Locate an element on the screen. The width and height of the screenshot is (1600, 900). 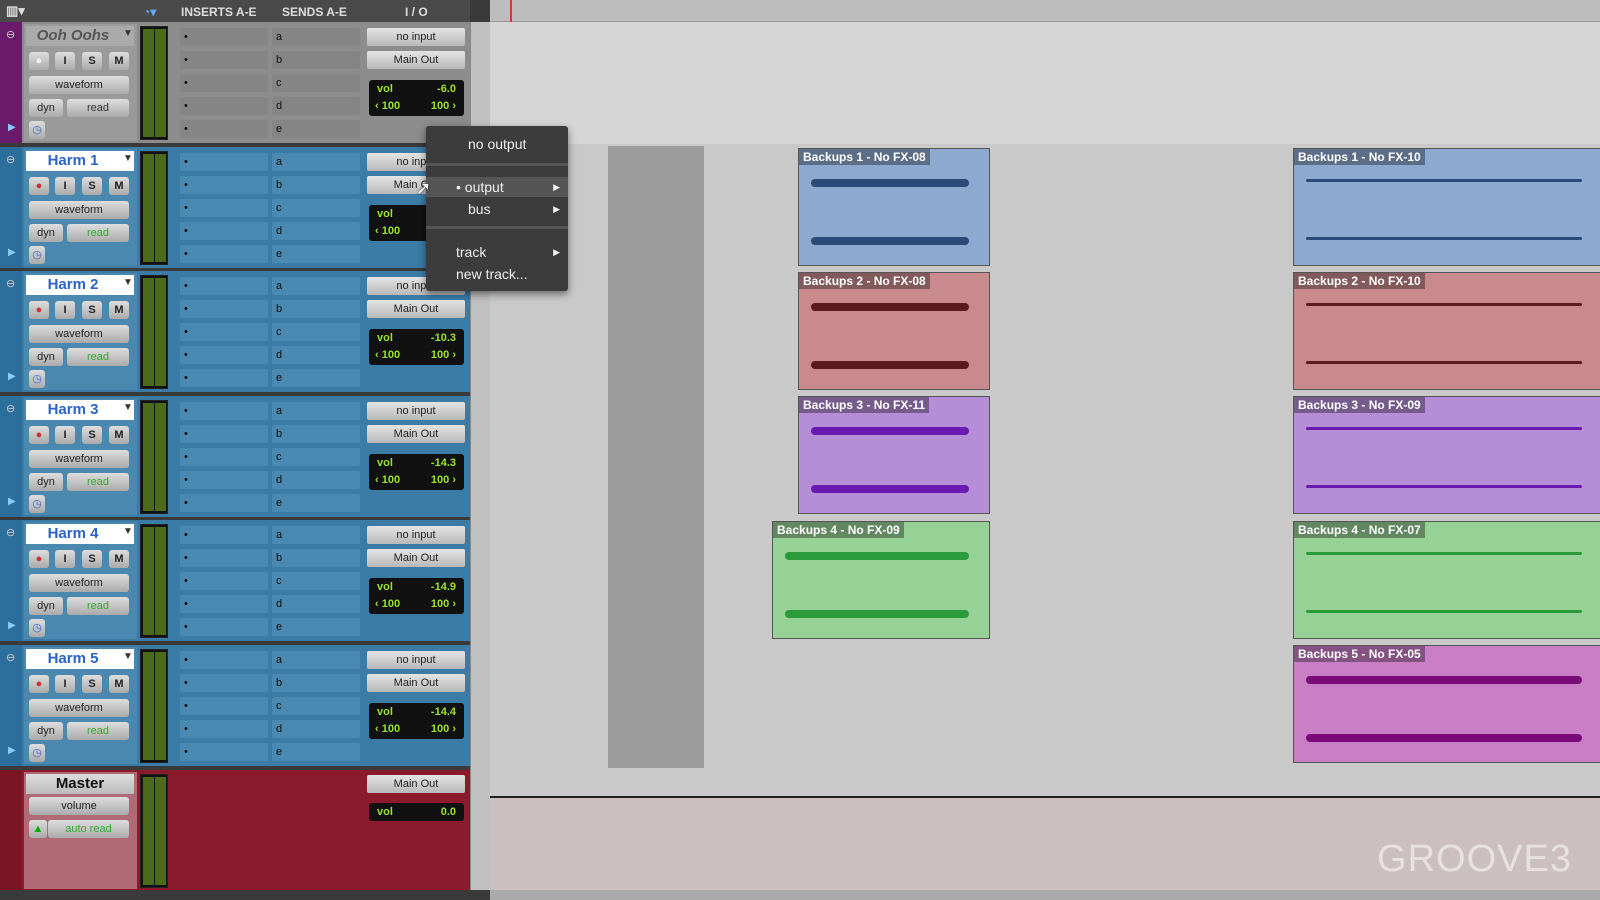
menu-item-track: track ▶ is located at coordinates (497, 252).